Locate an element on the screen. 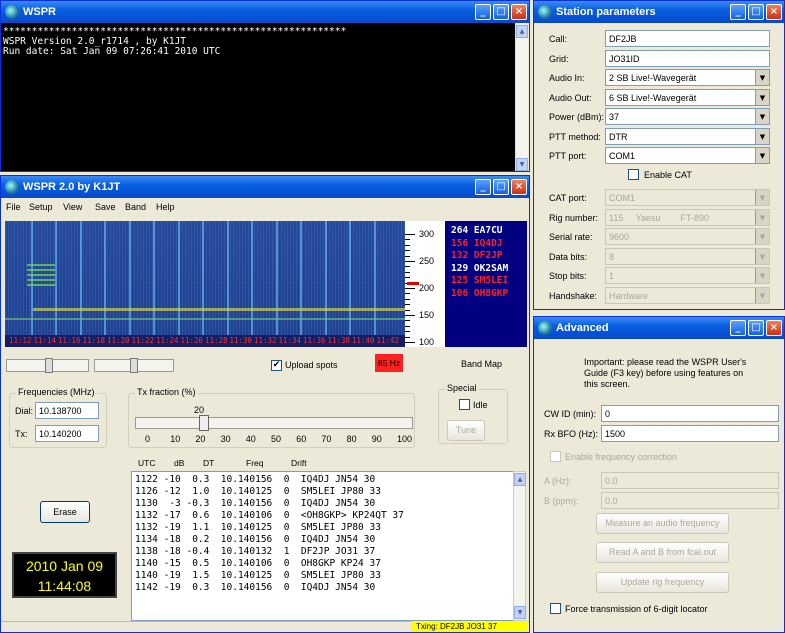 The width and height of the screenshot is (785, 633). callsign-entry: 264 EA7CU is located at coordinates (489, 231).